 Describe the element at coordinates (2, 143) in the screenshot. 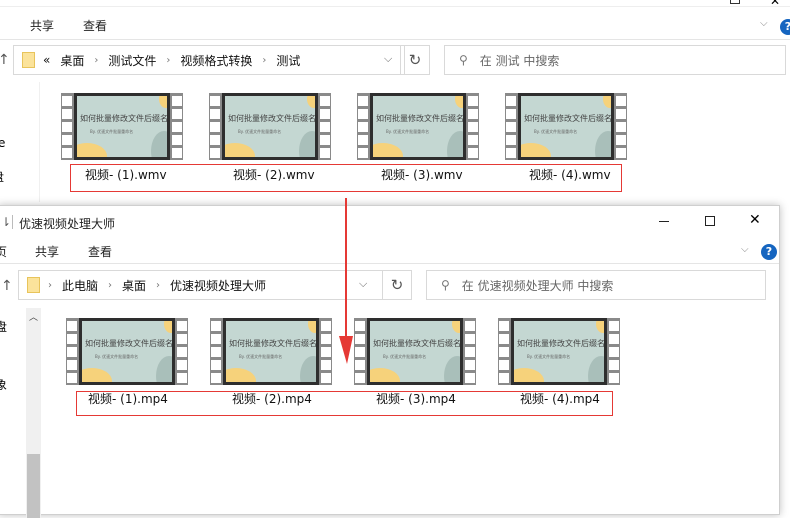

I see `sidebar-fragment: e` at that location.